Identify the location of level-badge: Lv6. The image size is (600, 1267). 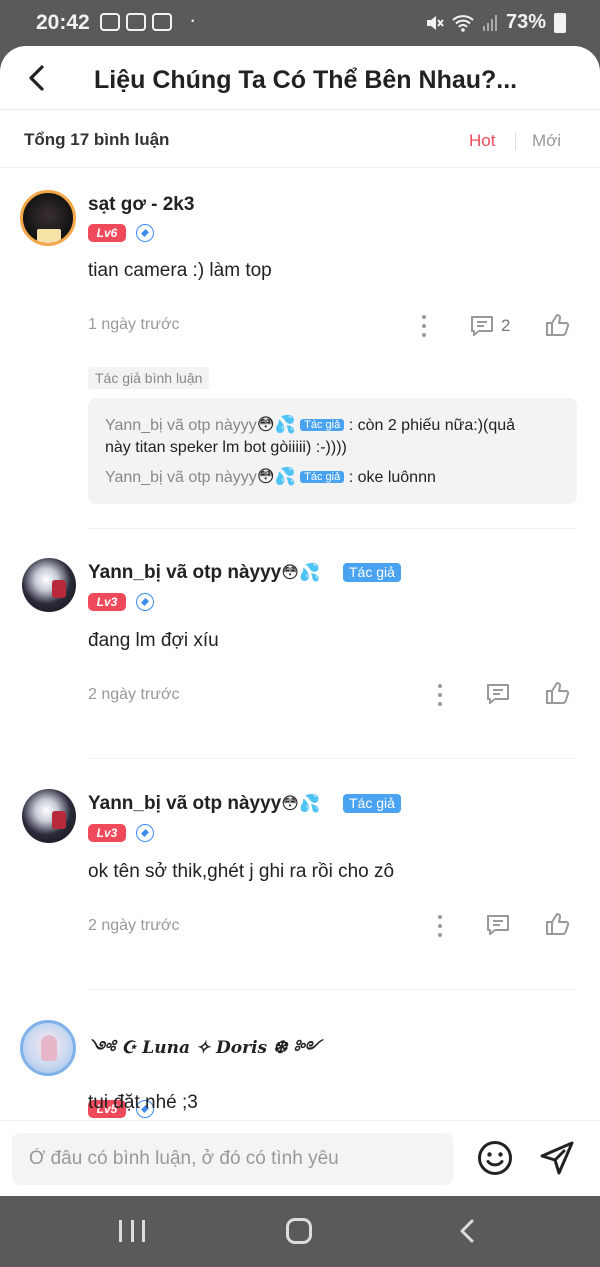
(107, 233).